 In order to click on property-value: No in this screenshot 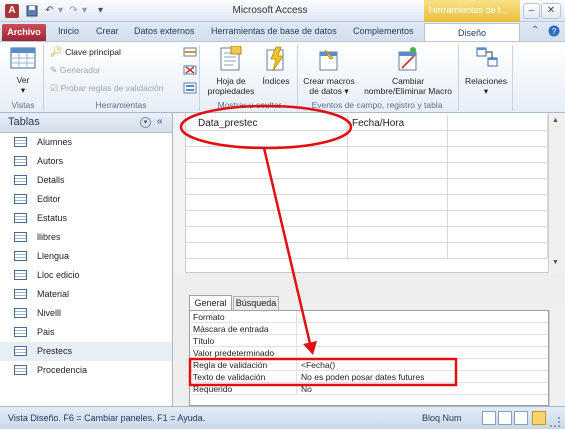, I will do `click(422, 389)`.